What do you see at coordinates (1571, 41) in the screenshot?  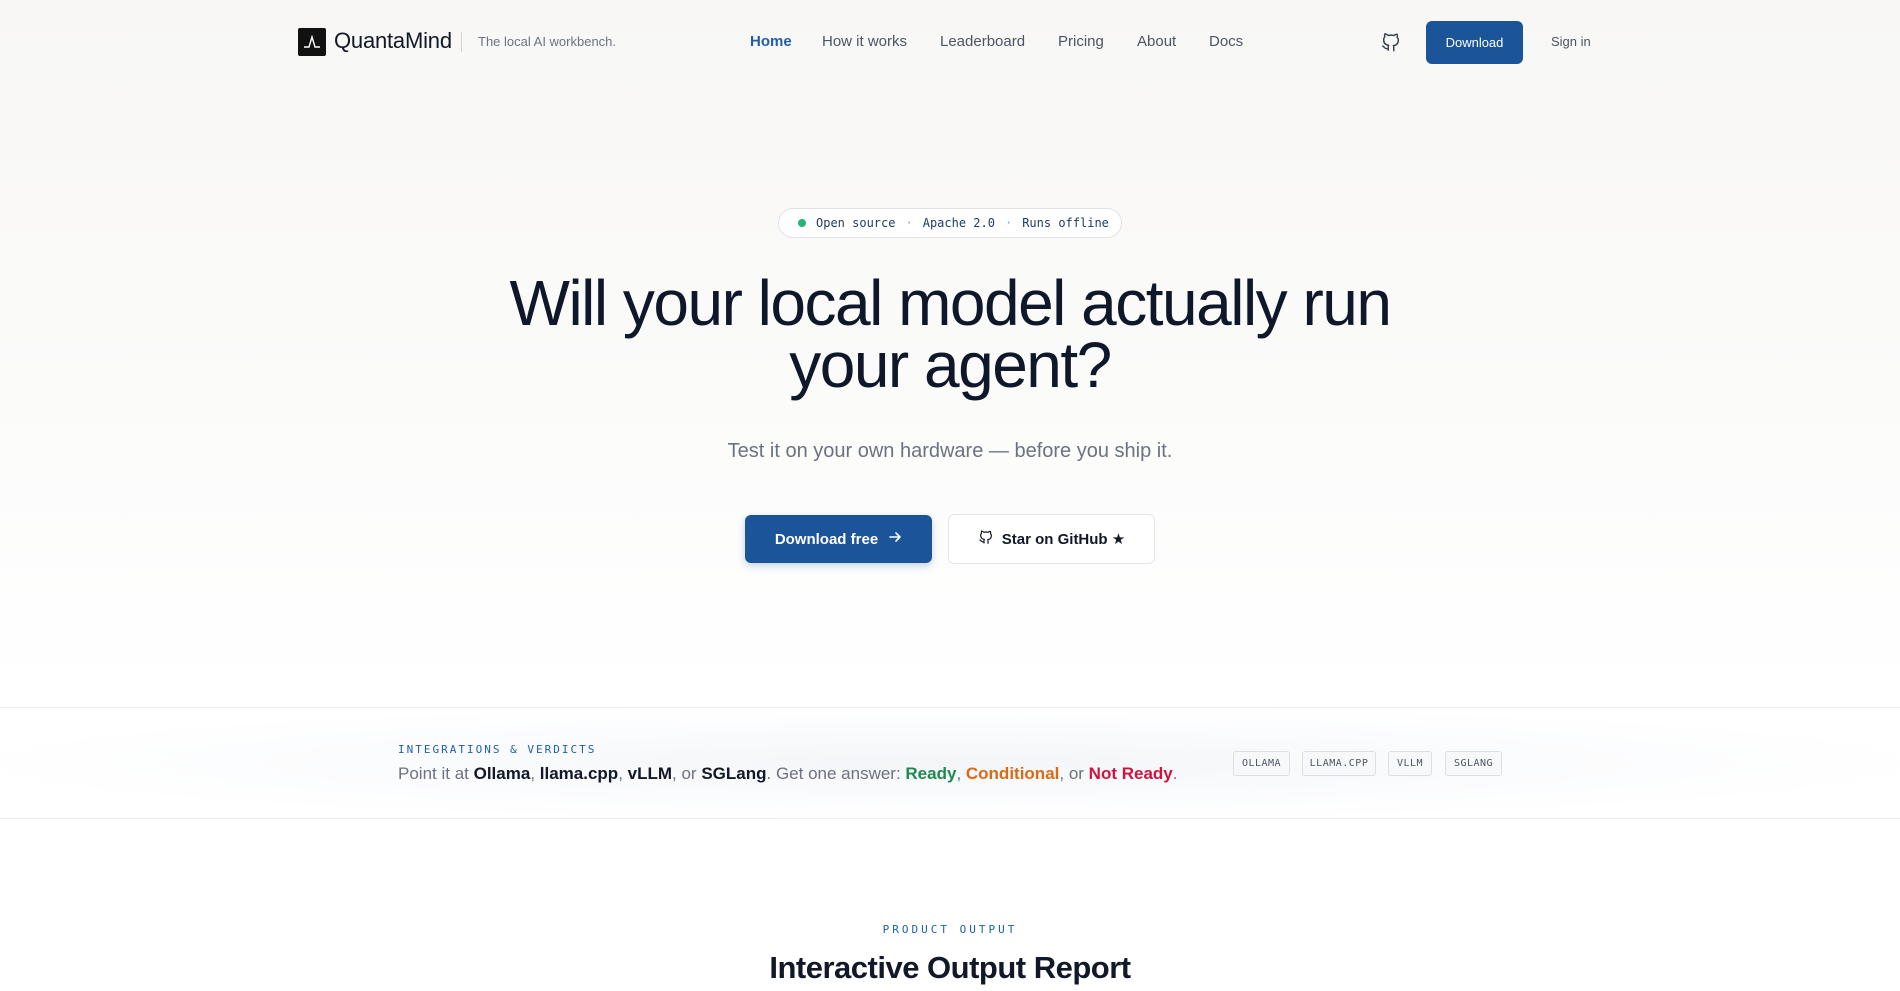 I see `sign-in-link: Sign in` at bounding box center [1571, 41].